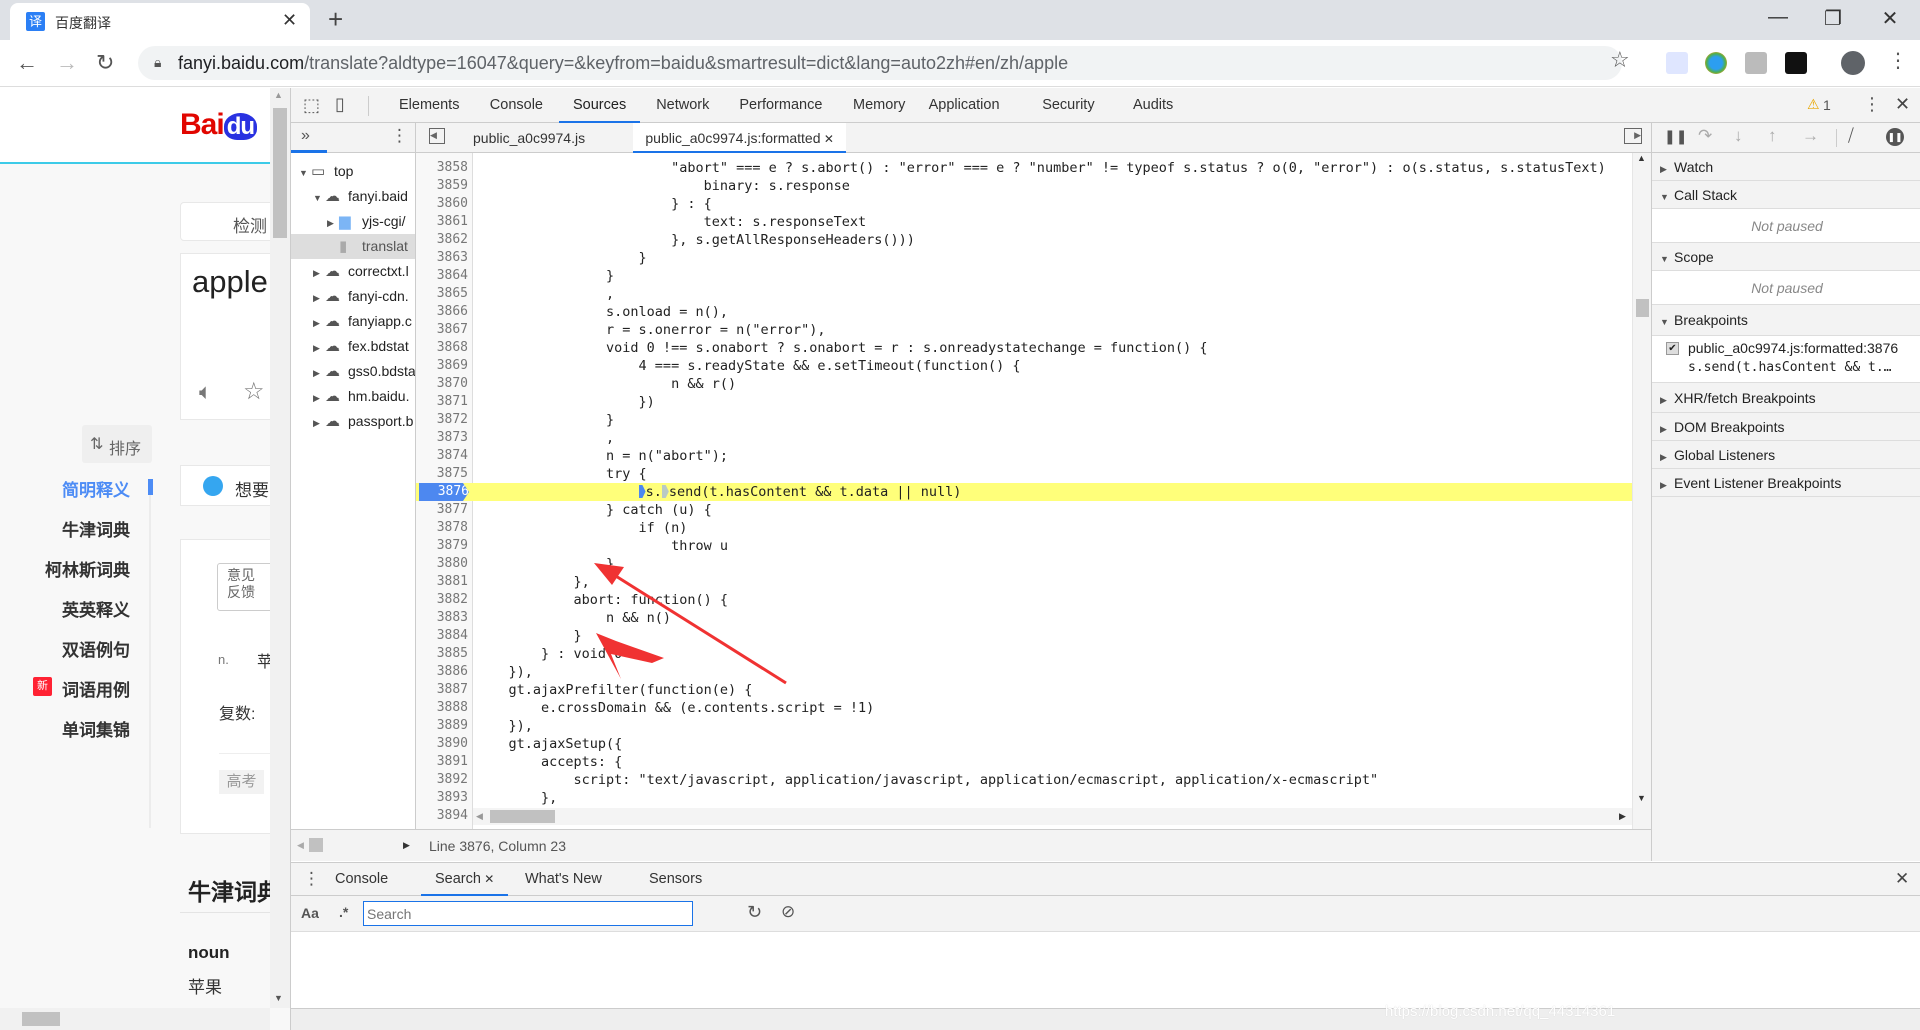 The width and height of the screenshot is (1920, 1030). What do you see at coordinates (353, 371) in the screenshot?
I see `tree-item: ▶ ☁︎ gss0.bdsta` at bounding box center [353, 371].